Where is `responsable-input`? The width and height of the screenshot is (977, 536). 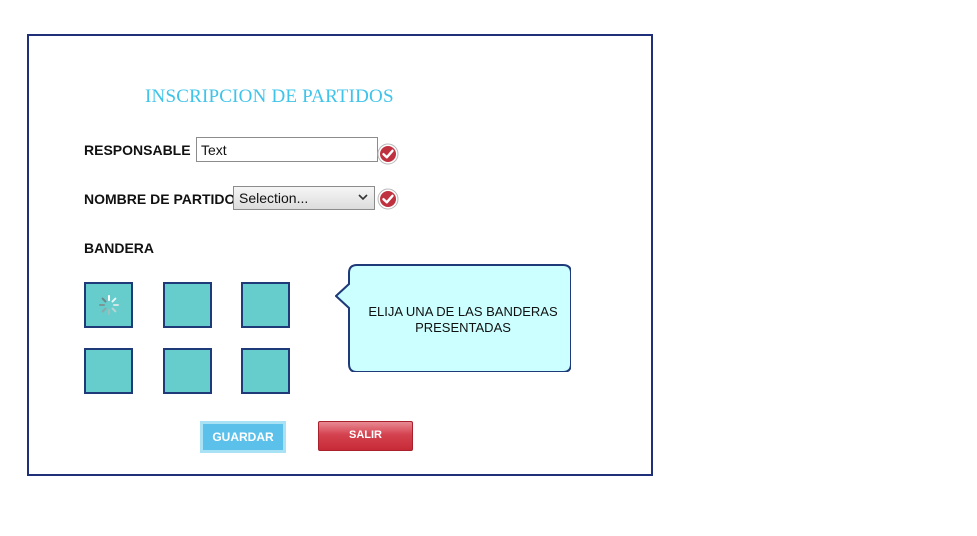 responsable-input is located at coordinates (287, 149).